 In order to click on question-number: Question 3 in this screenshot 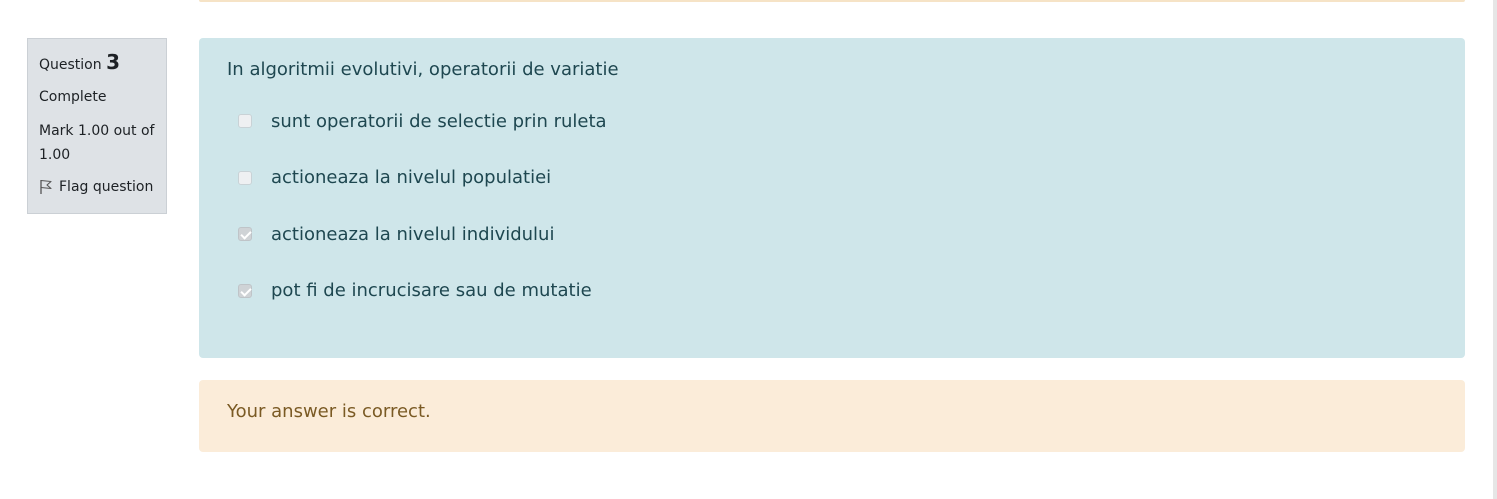, I will do `click(97, 63)`.